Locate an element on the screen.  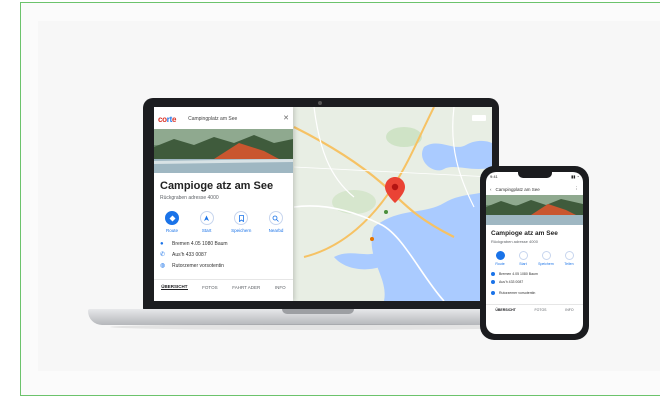
phone-search-input: Campingplatz am See is located at coordinates (535, 189).